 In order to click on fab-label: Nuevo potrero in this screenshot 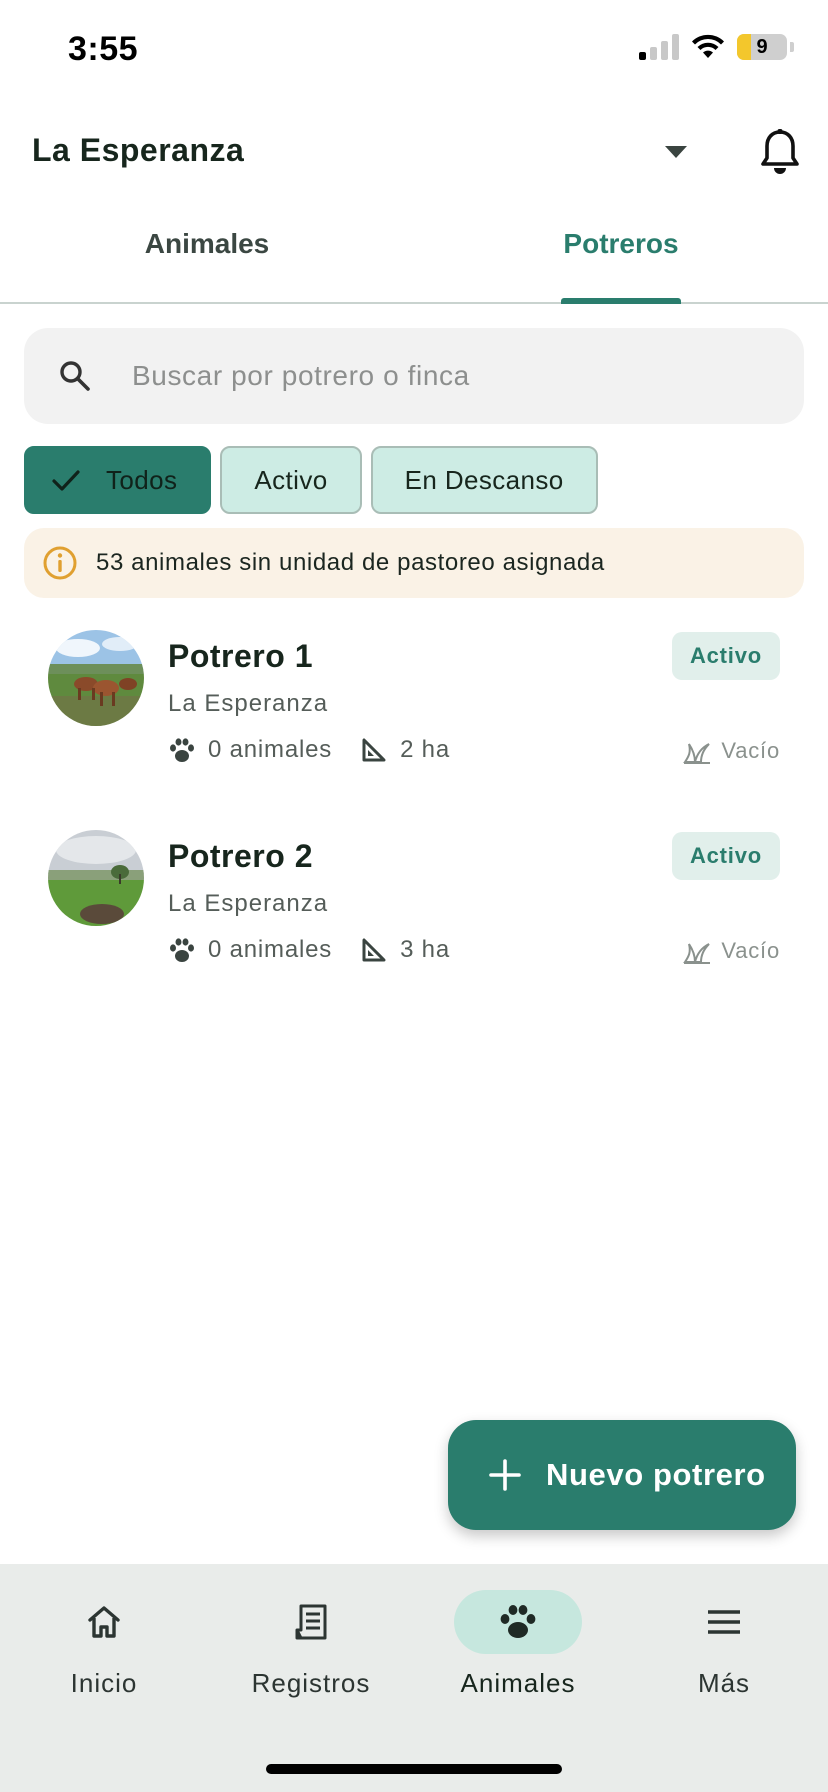, I will do `click(656, 1474)`.